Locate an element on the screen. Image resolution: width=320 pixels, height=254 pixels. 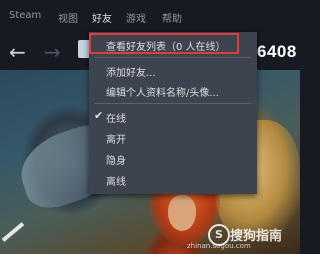
arrow-left-icon: ← is located at coordinates (17, 52).